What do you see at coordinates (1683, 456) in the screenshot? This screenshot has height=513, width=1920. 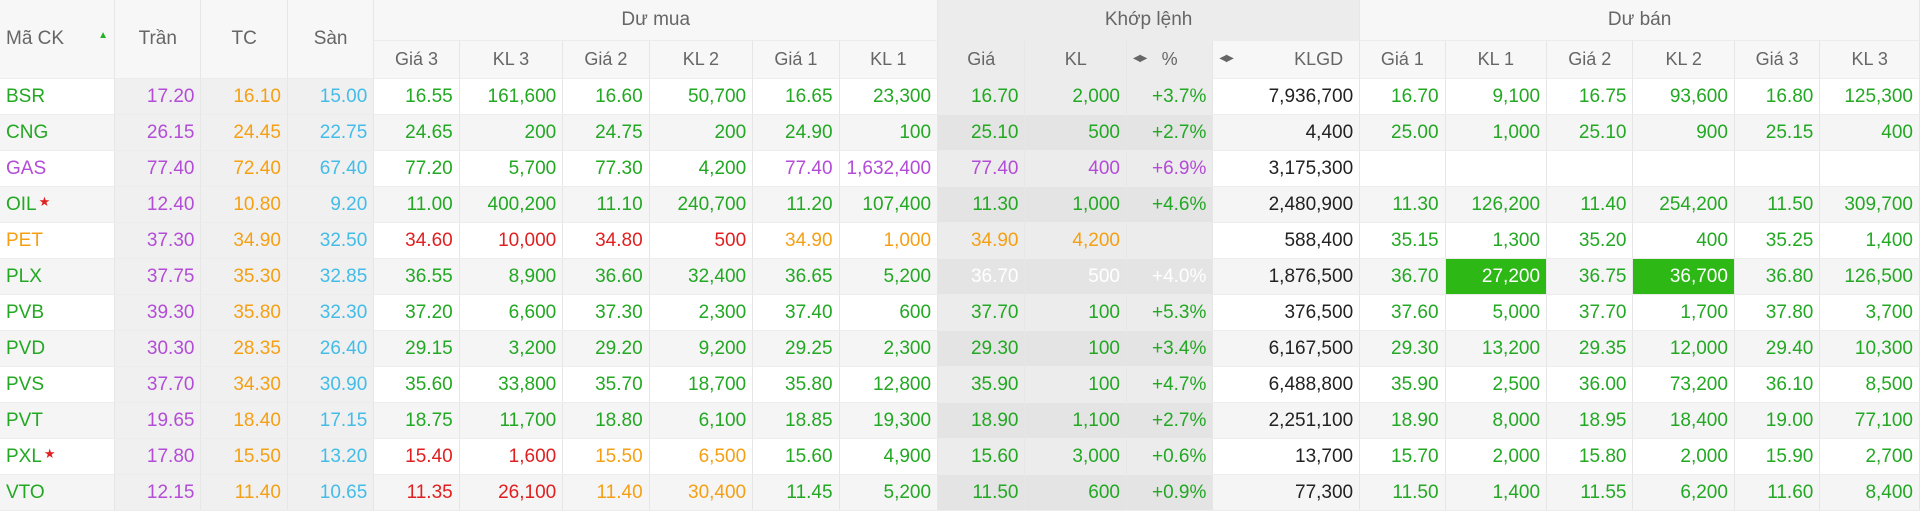 I see `sell-vol2-cell: 2,000` at bounding box center [1683, 456].